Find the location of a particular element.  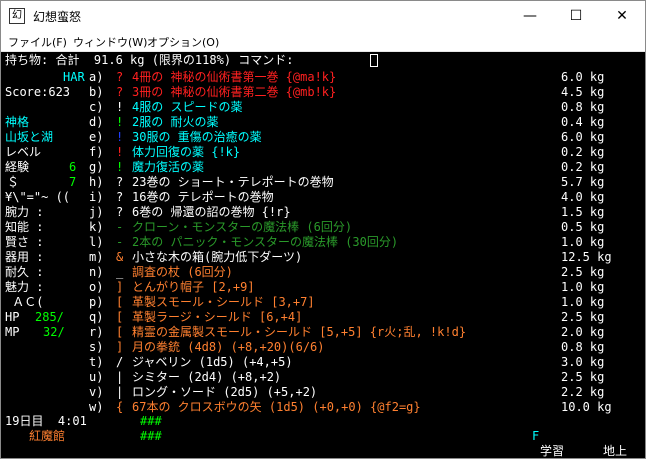

item-name: 2本の パニック・モンスターの魔法棒 (30回分) is located at coordinates (265, 242).